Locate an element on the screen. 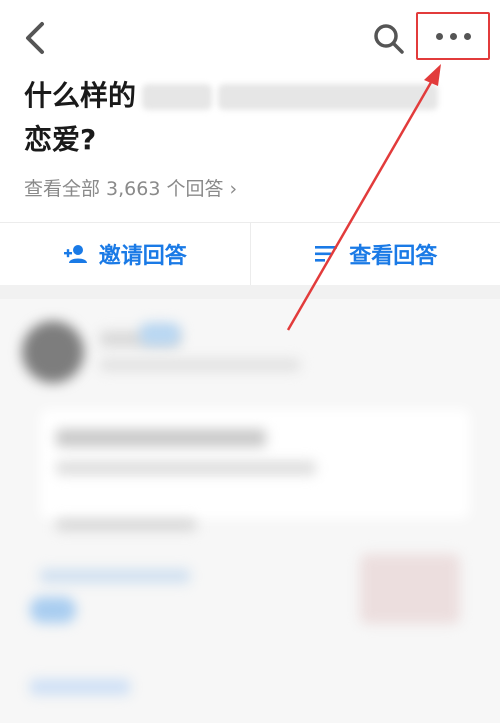  question-title-line-2: 恋爱? is located at coordinates (244, 140).